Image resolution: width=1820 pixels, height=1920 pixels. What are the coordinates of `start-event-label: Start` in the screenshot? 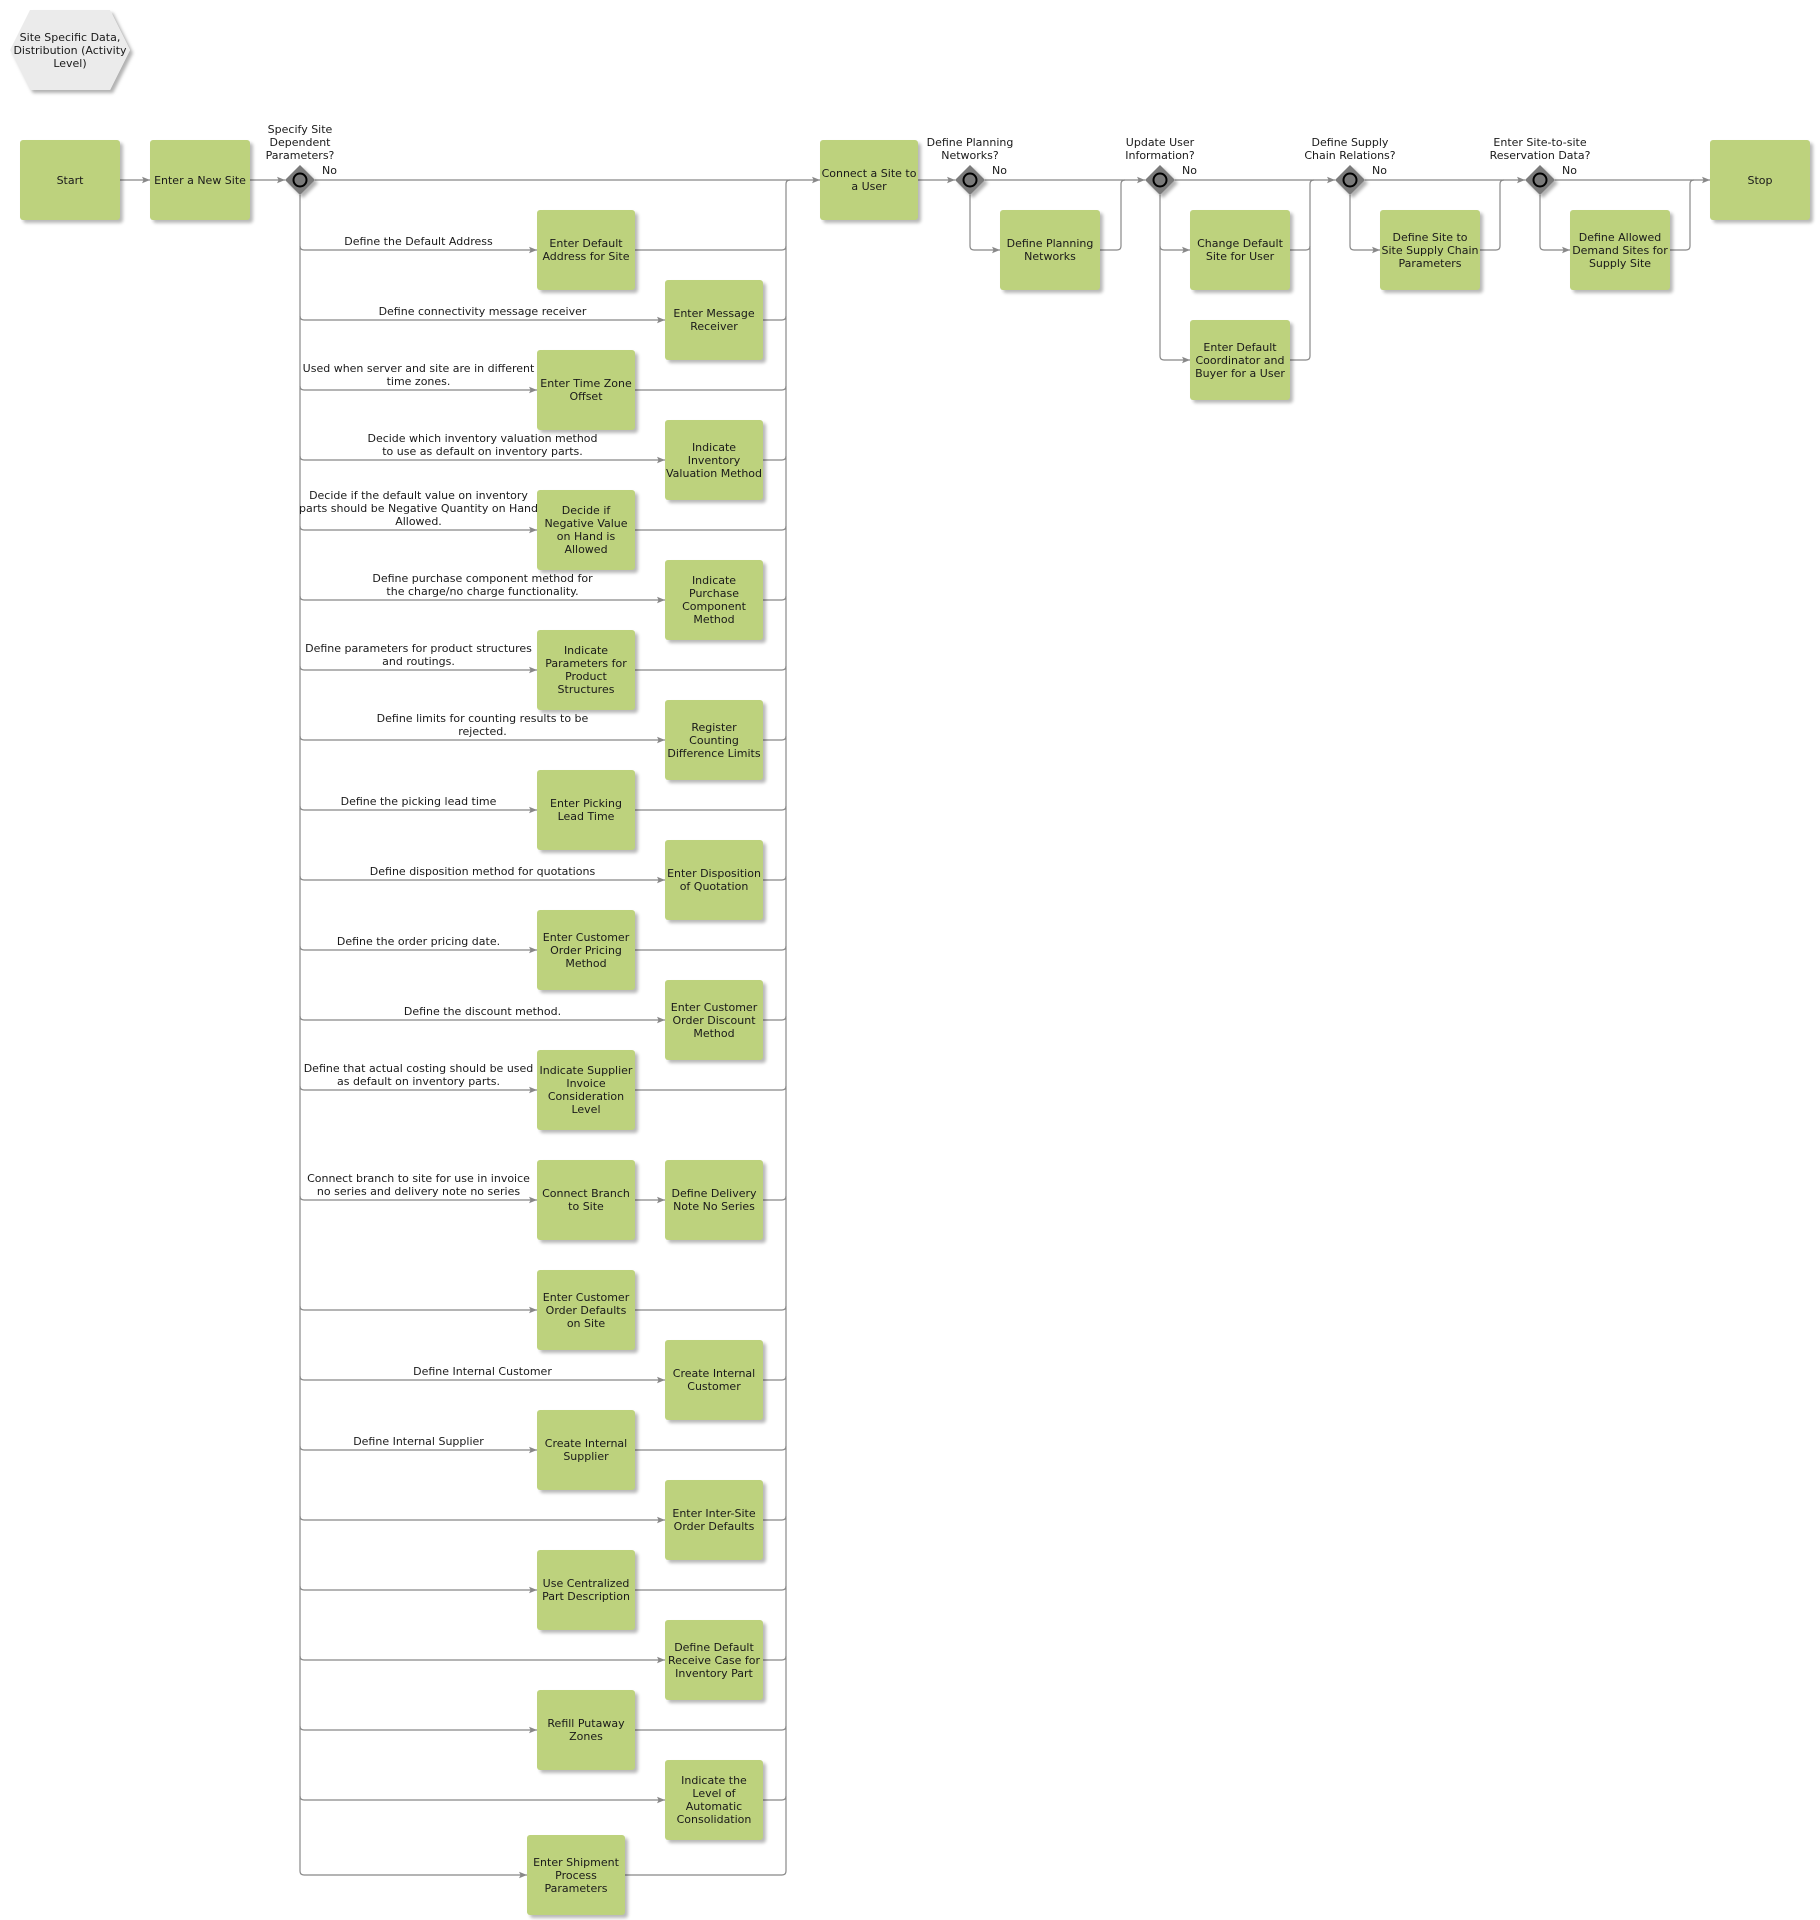 It's located at (70, 180).